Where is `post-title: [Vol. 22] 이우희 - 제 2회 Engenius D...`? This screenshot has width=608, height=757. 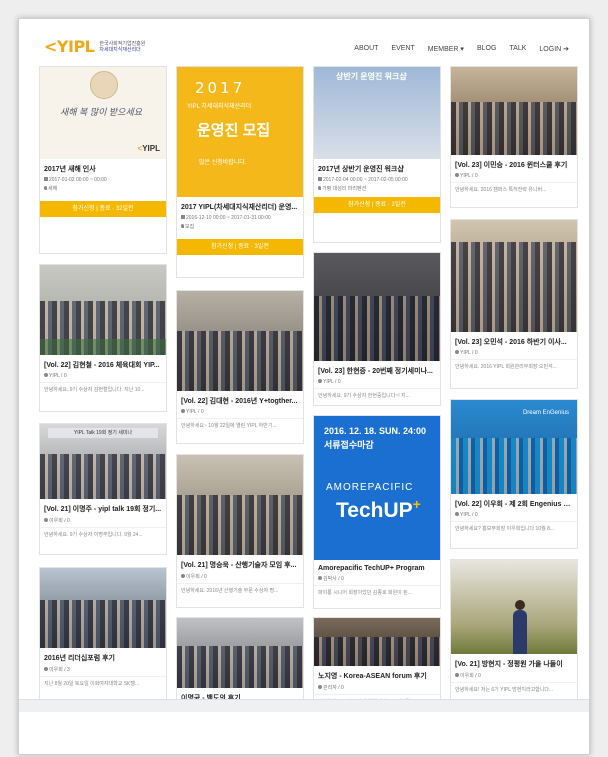 post-title: [Vol. 22] 이우희 - 제 2회 Engenius D... is located at coordinates (514, 502).